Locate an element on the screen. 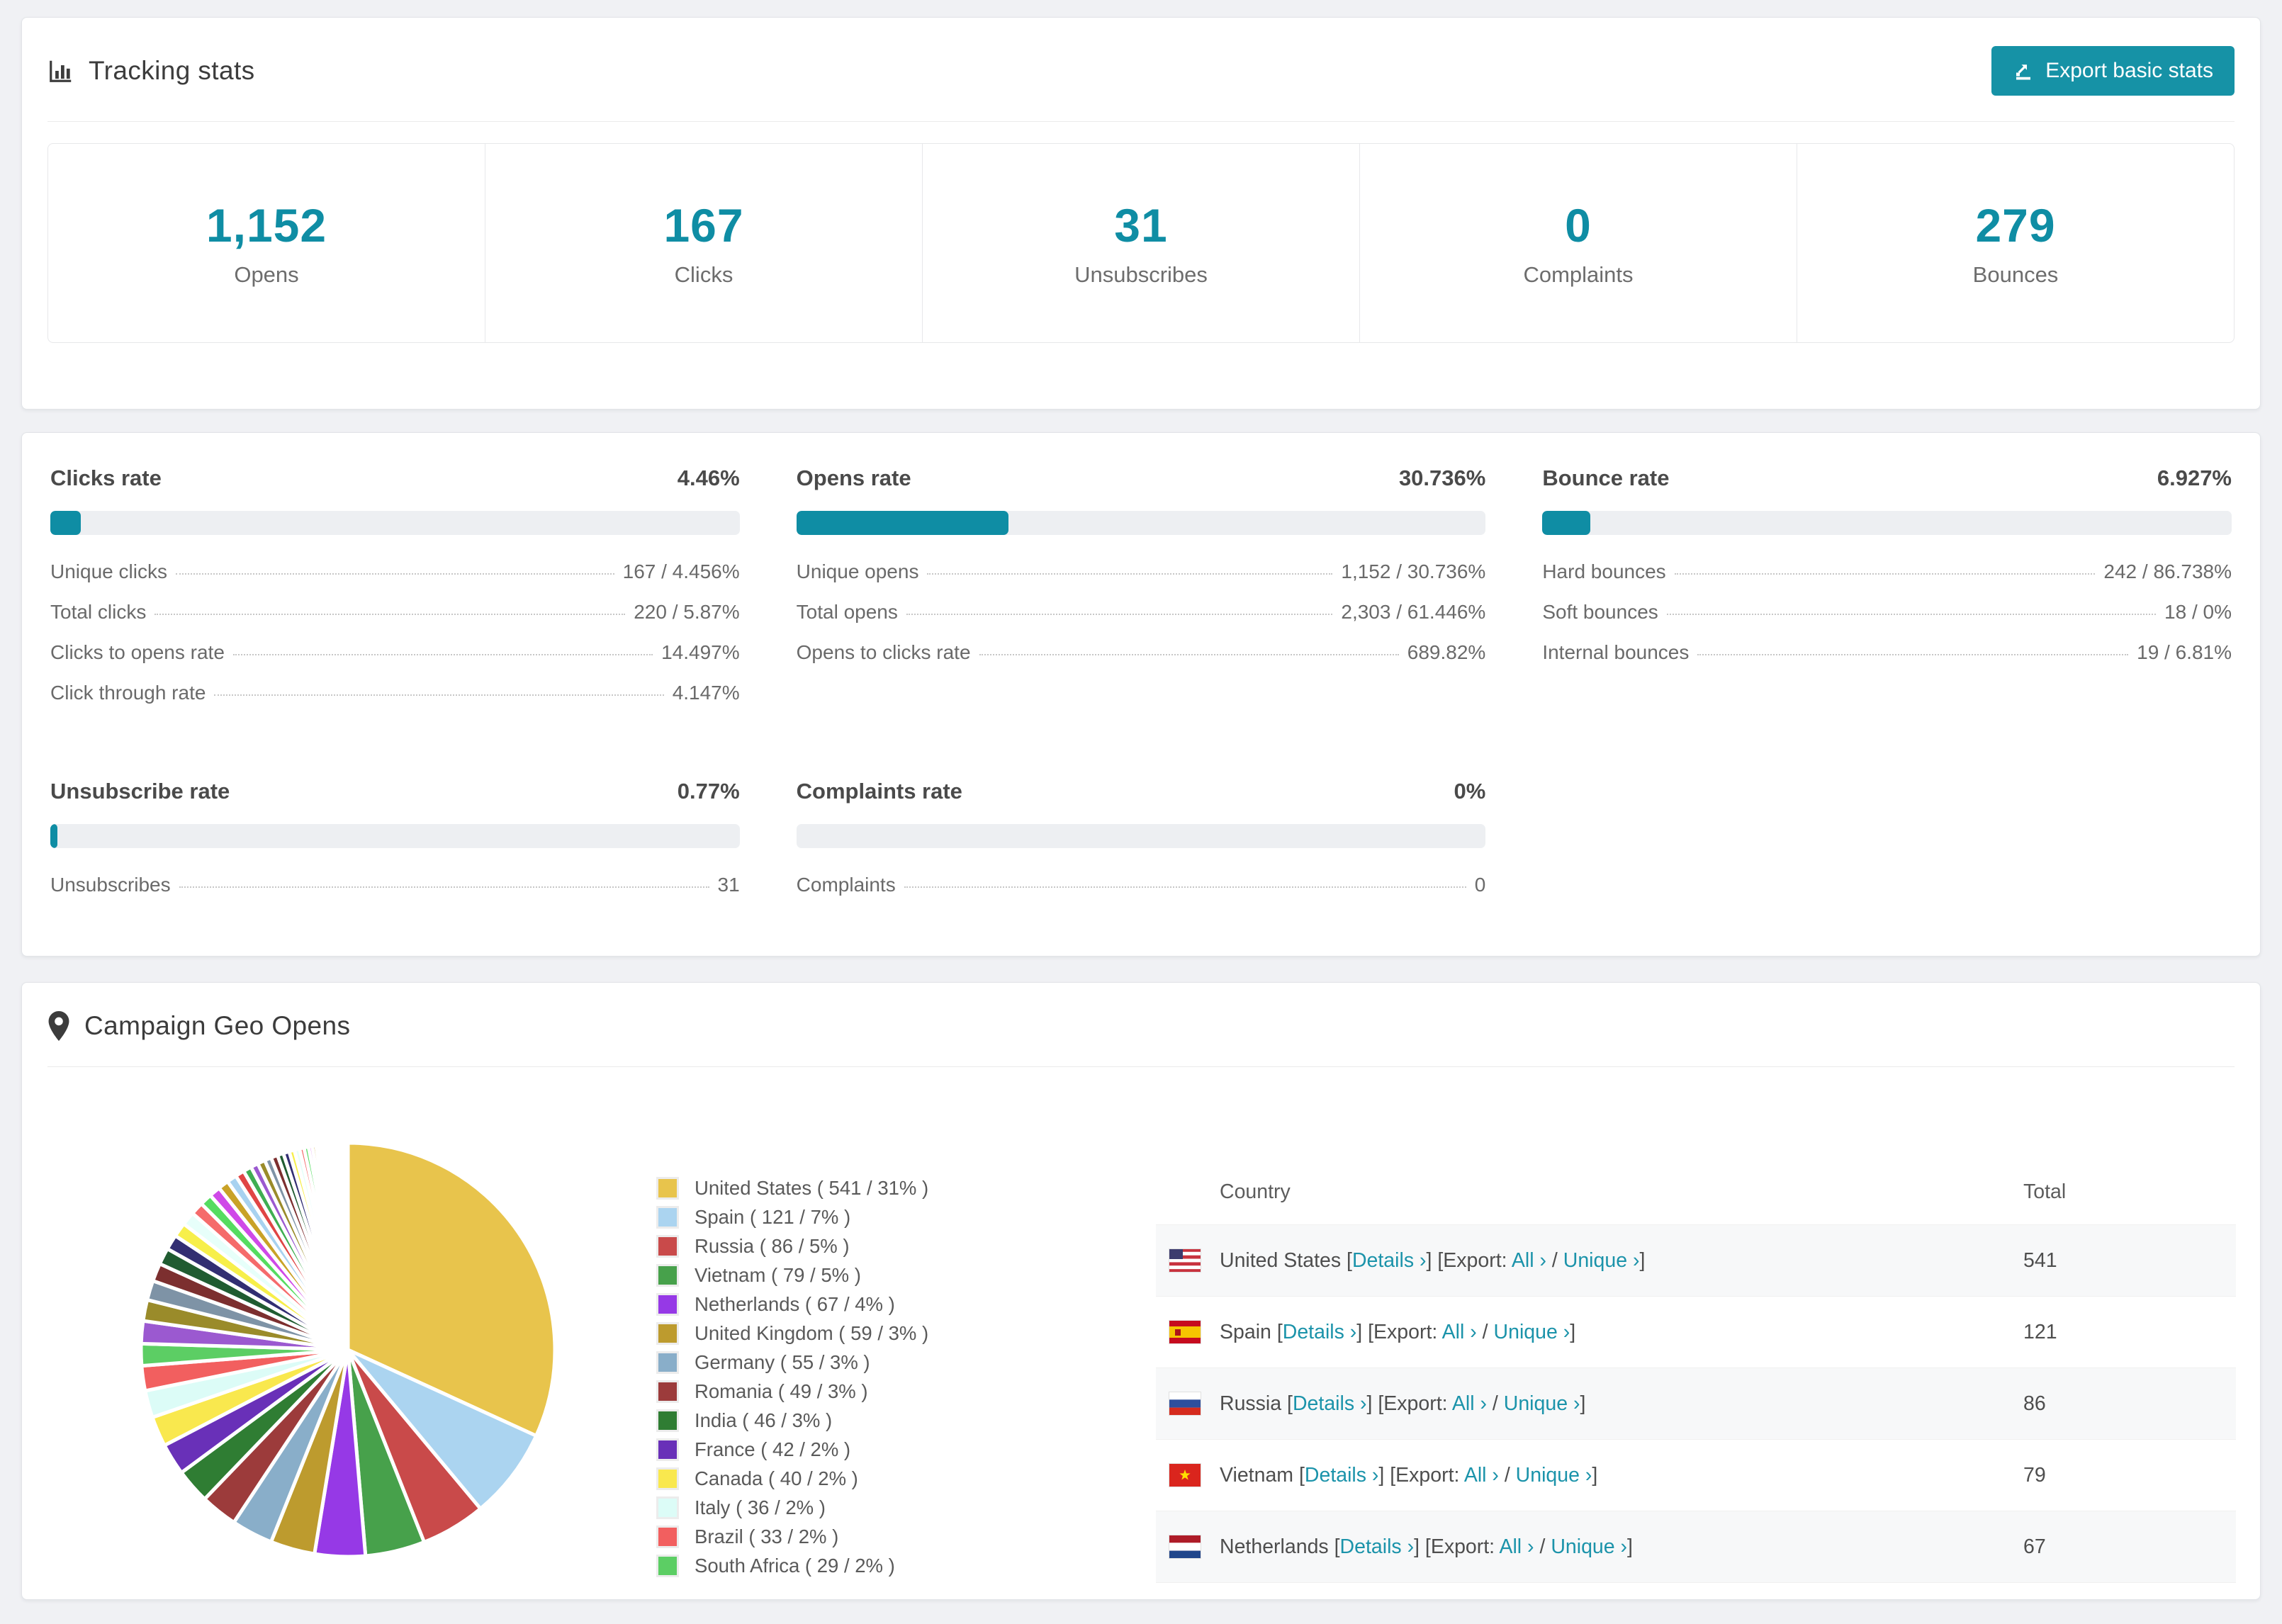 This screenshot has width=2282, height=1624. column-header-country: Country is located at coordinates (1256, 1192).